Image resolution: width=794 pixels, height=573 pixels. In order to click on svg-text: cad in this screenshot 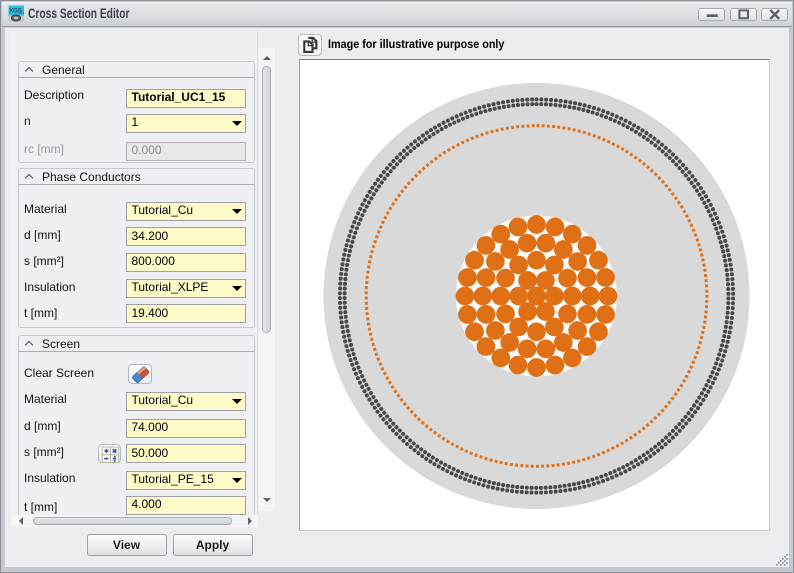, I will do `click(22, 13)`.